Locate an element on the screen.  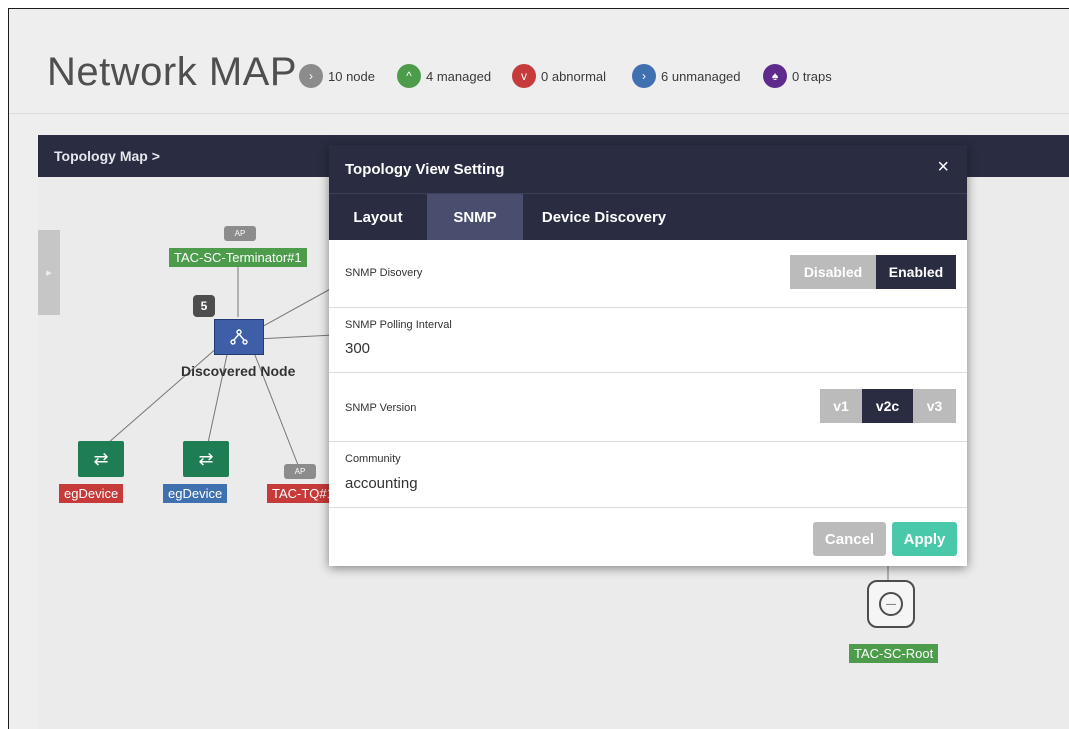
node-label-terminator: TAC-SC-Terminator#1 is located at coordinates (238, 257).